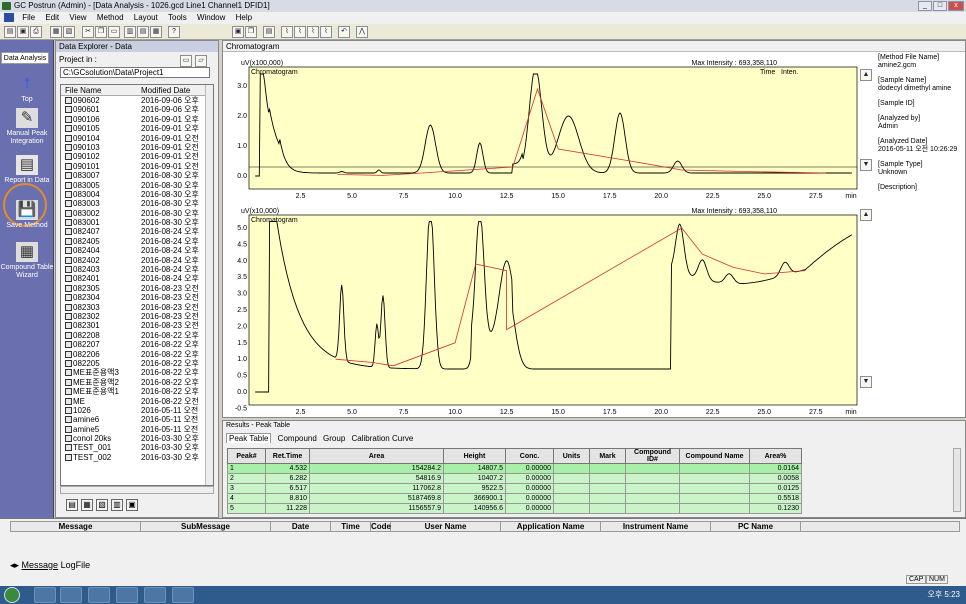 This screenshot has width=966, height=604. Describe the element at coordinates (137, 156) in the screenshot. I see `file-row: 090102 2016-09-01 오전` at that location.